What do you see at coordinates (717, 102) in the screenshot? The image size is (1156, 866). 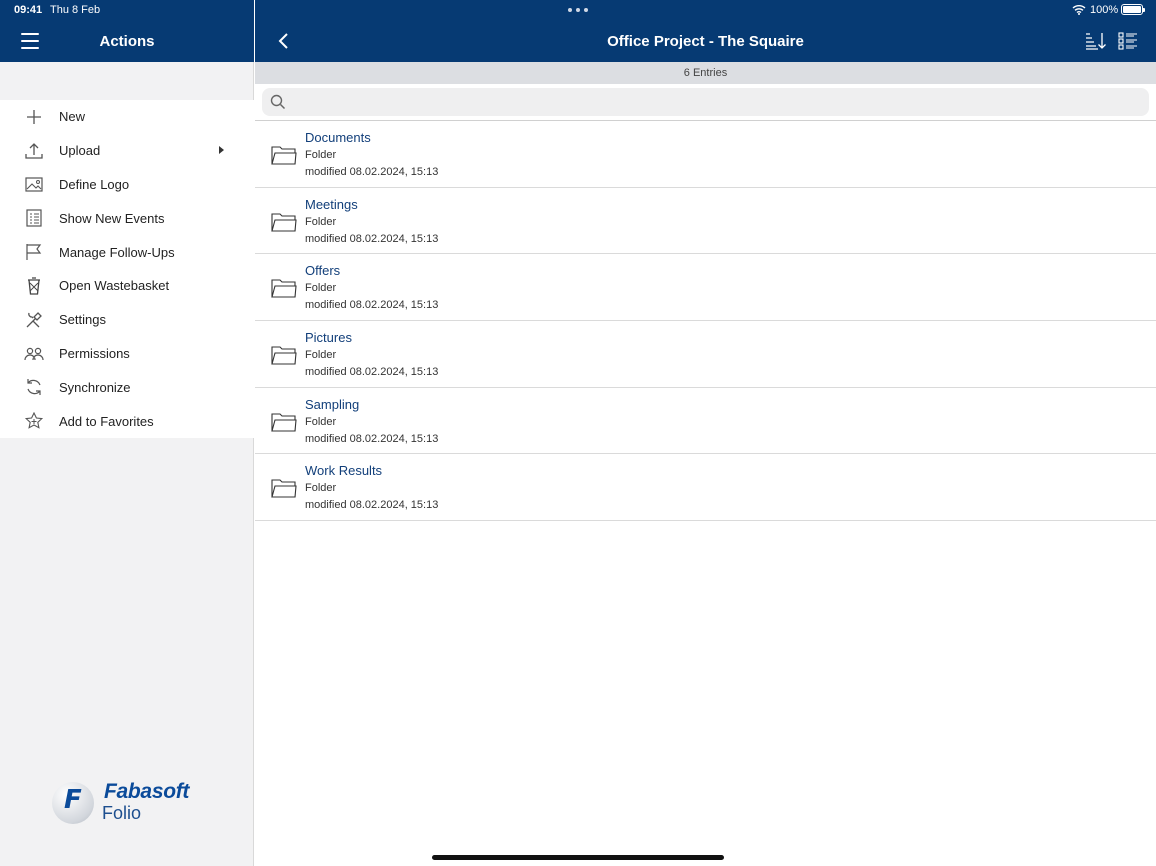 I see `search-input` at bounding box center [717, 102].